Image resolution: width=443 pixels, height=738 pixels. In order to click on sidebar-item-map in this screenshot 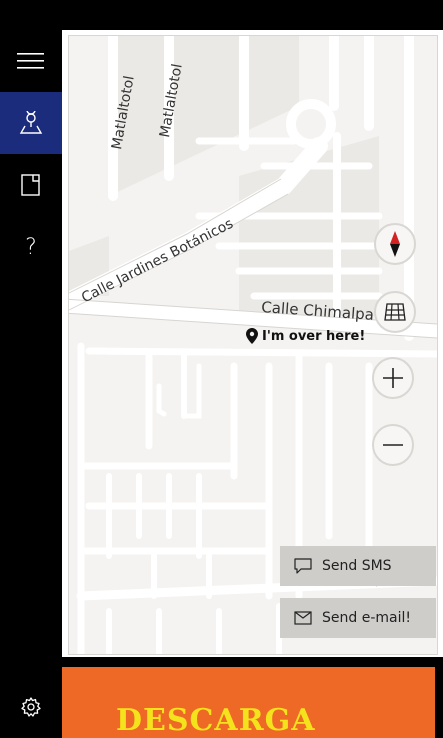, I will do `click(31, 123)`.